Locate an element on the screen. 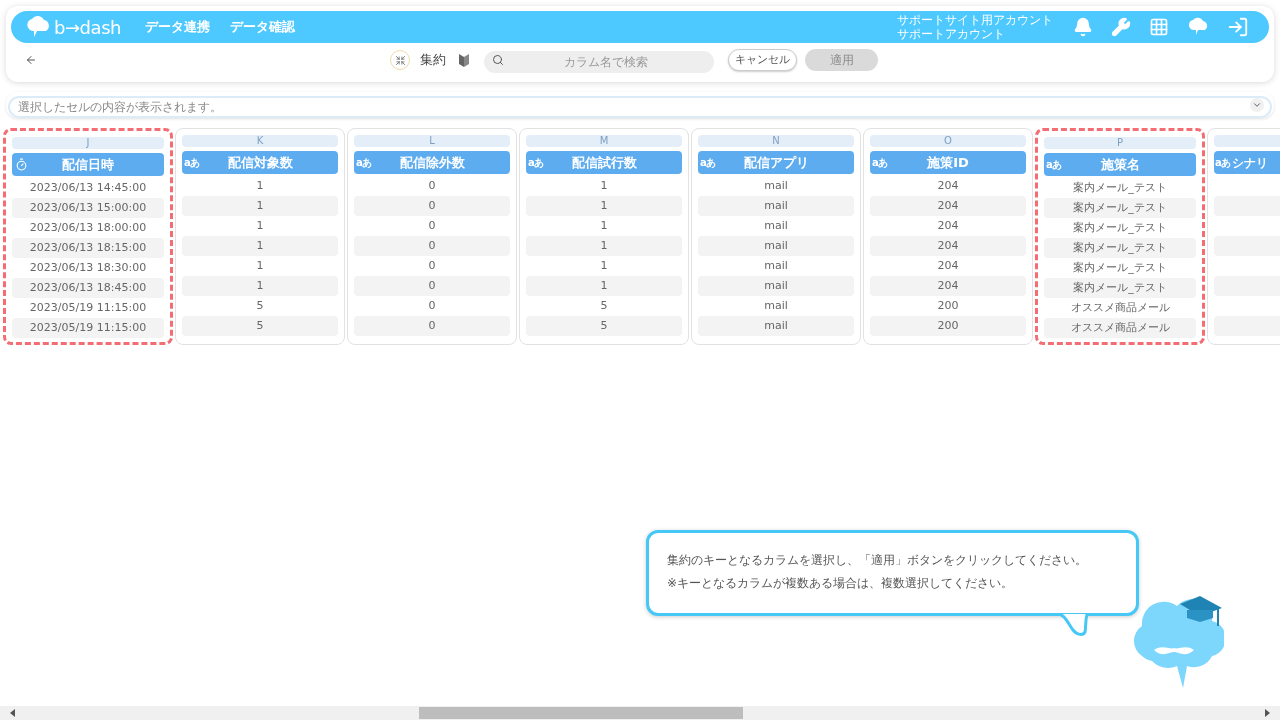 This screenshot has height=720, width=1280. column-title: シナリ is located at coordinates (1249, 163).